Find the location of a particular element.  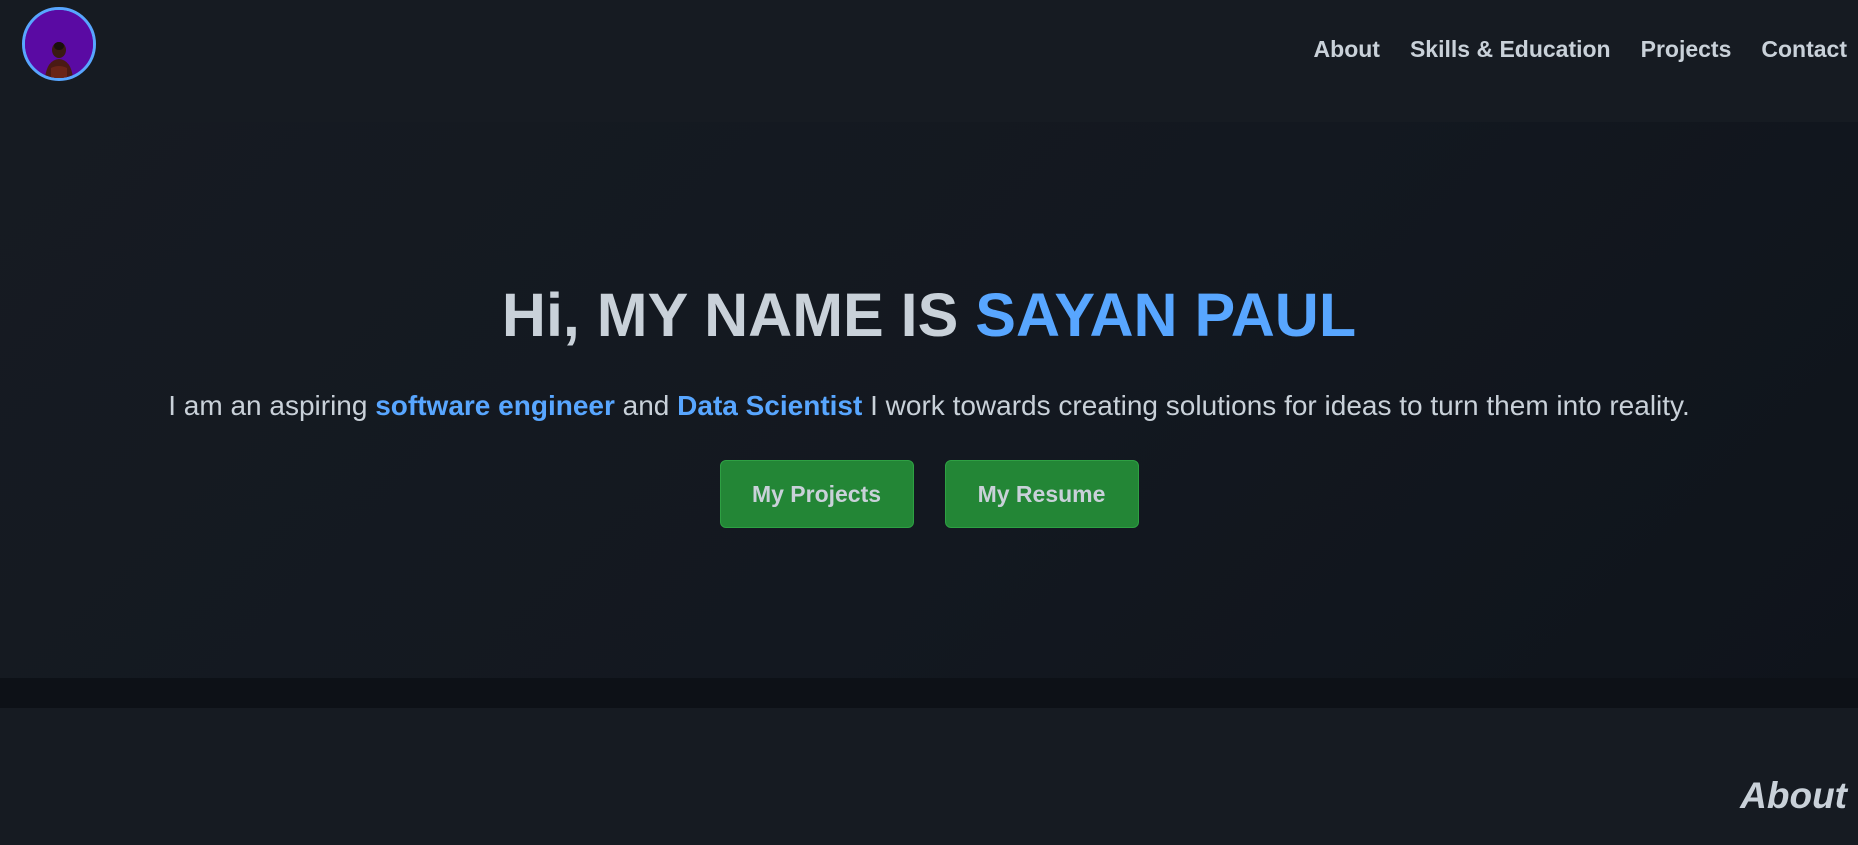

nav-item-skills-education: Skills & Education is located at coordinates (1510, 49).